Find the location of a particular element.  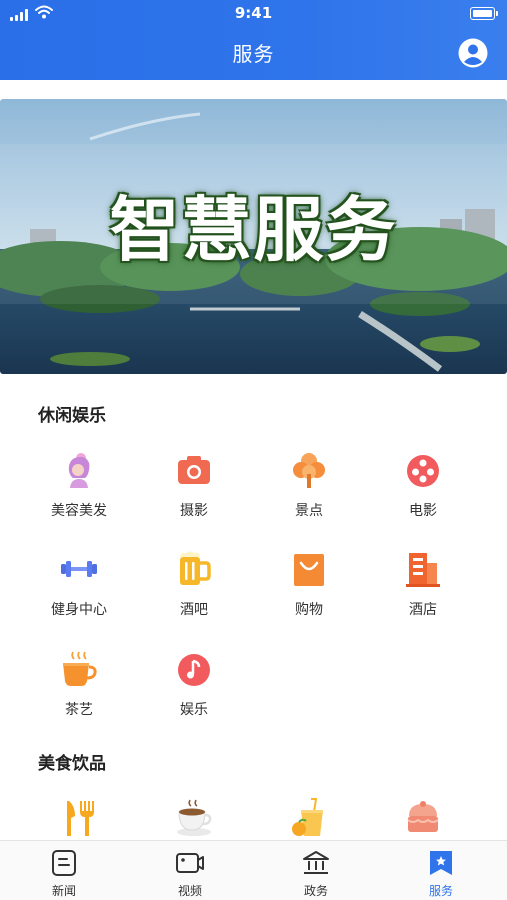

app-header: 9:41 服务 is located at coordinates (253, 40).